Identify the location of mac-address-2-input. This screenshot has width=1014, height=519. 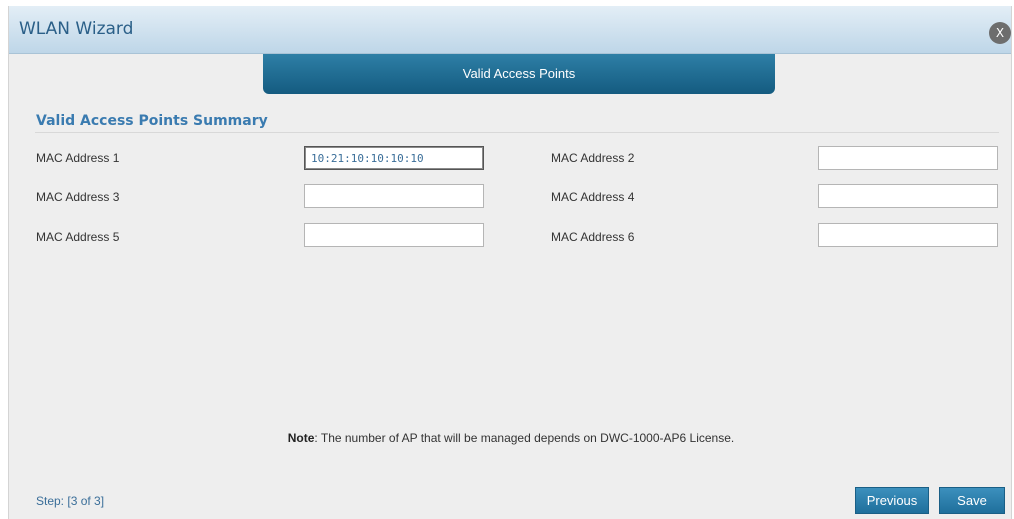
(908, 158).